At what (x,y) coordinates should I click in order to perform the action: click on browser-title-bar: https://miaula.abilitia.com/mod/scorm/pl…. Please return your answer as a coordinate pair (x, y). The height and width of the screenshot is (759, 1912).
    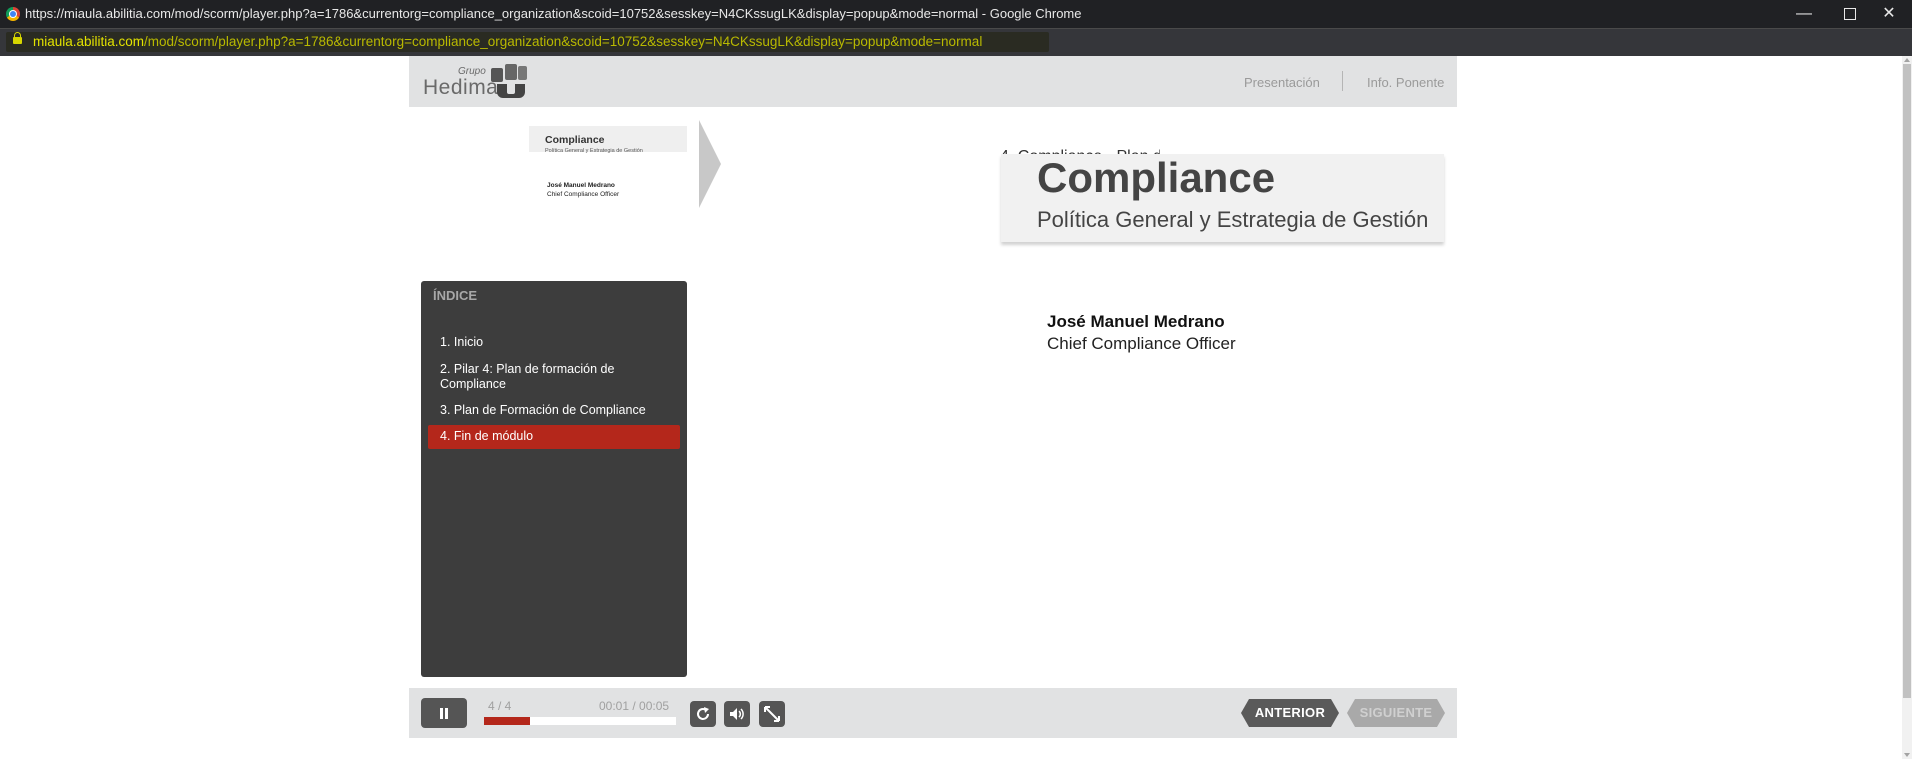
    Looking at the image, I should click on (956, 14).